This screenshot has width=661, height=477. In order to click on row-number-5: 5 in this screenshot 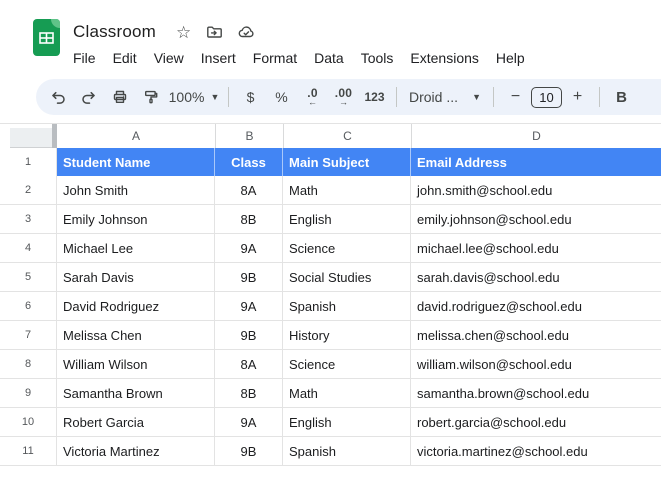, I will do `click(28, 277)`.